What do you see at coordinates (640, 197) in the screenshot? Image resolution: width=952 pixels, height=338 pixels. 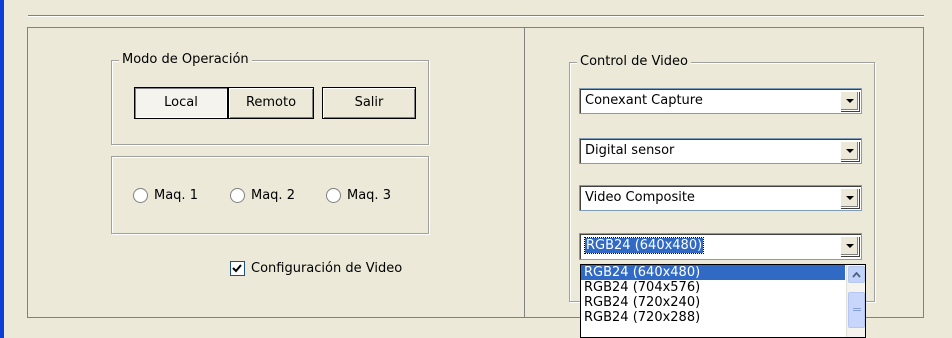 I see `input-select-value: Video Composite` at bounding box center [640, 197].